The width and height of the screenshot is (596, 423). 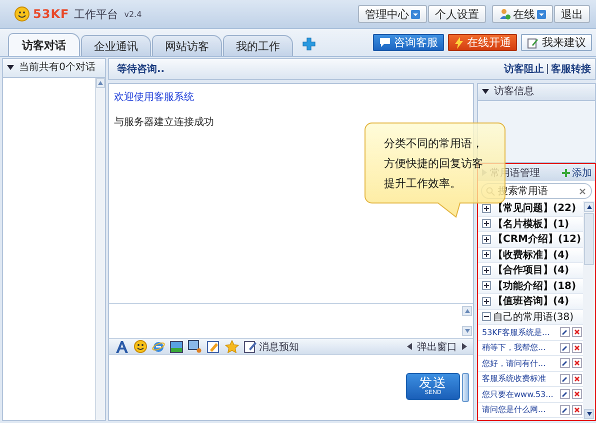 I want to click on add-link: 添加, so click(x=582, y=173).